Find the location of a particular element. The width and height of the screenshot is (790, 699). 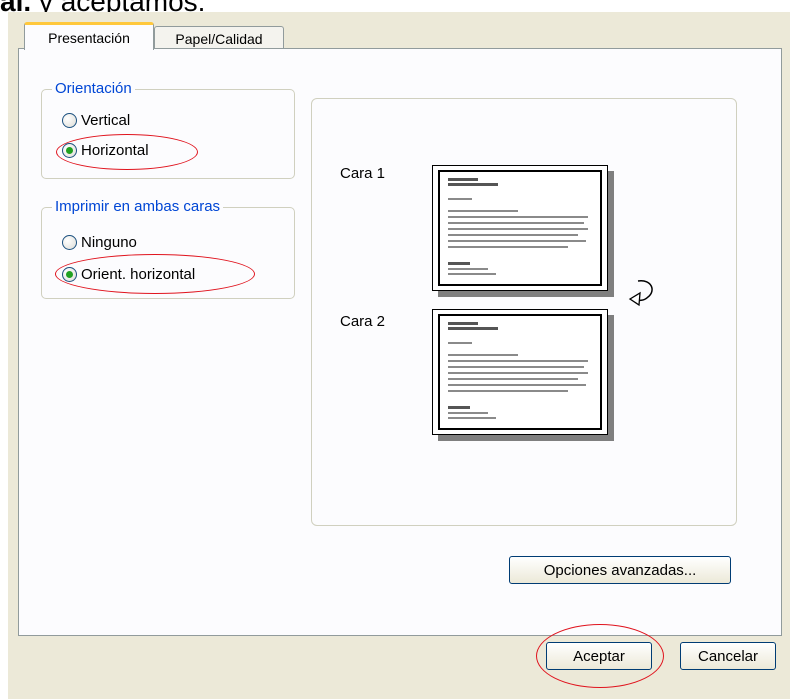

radio-orient-horizontal: Orient. horizontal is located at coordinates (128, 274).